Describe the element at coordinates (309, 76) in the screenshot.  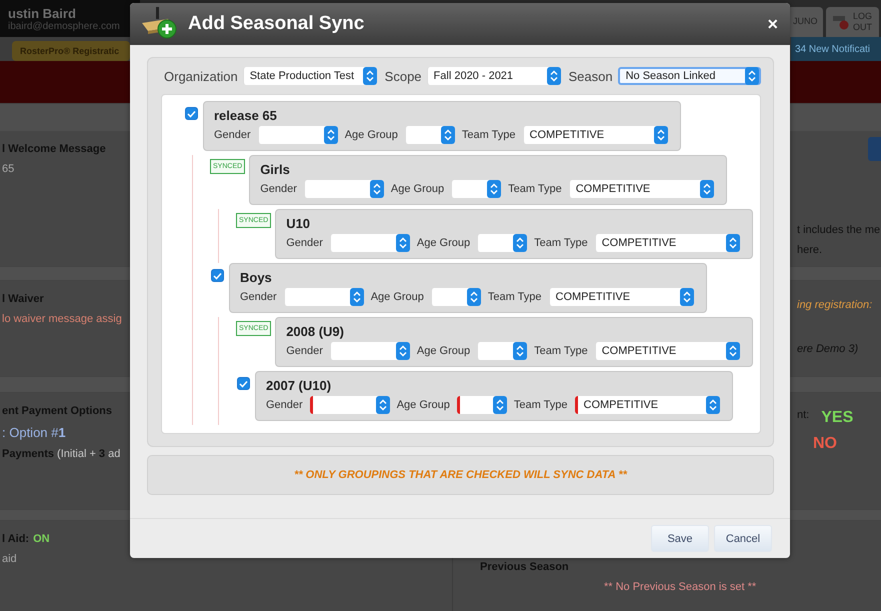
I see `select-field: State Production Test` at that location.